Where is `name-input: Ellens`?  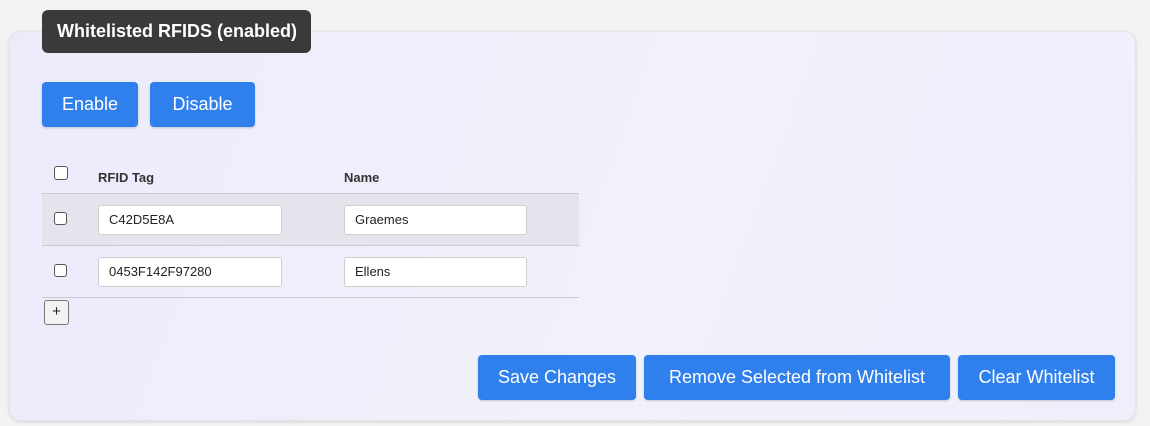 name-input: Ellens is located at coordinates (435, 272).